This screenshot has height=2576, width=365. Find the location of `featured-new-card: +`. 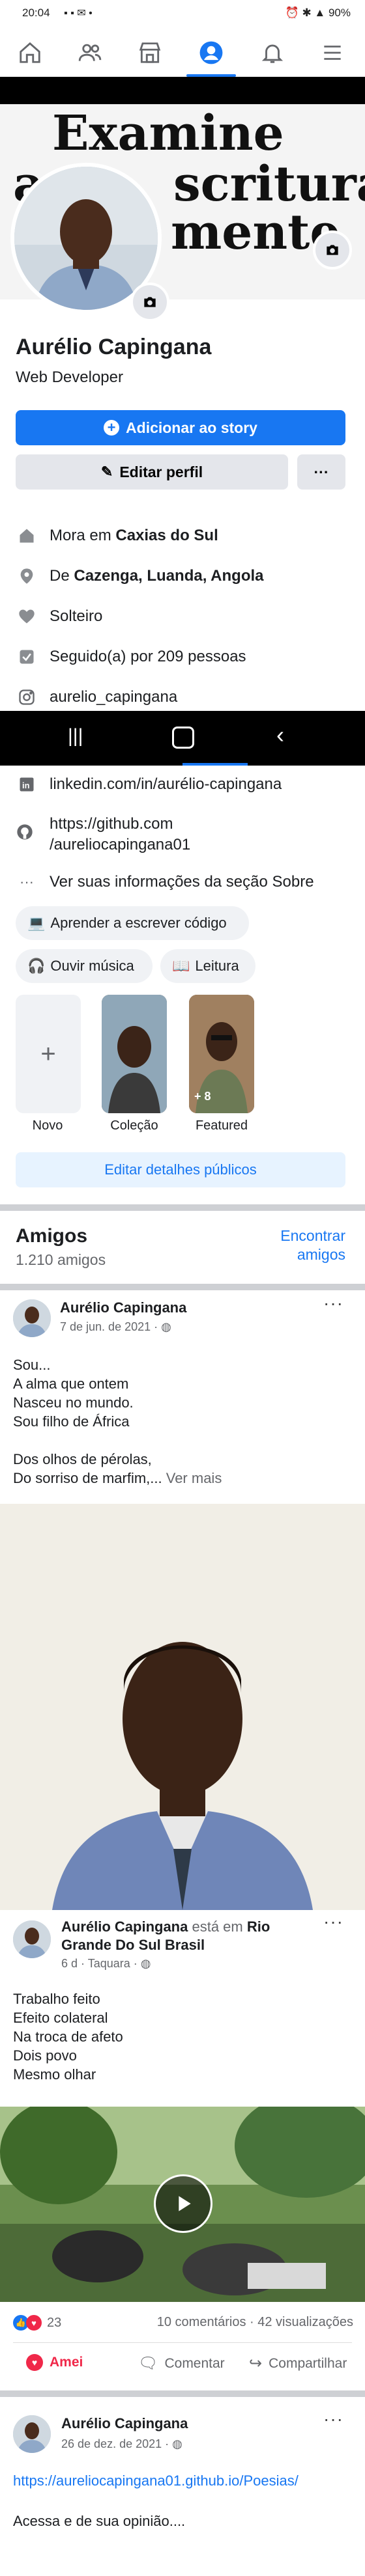

featured-new-card: + is located at coordinates (48, 1054).